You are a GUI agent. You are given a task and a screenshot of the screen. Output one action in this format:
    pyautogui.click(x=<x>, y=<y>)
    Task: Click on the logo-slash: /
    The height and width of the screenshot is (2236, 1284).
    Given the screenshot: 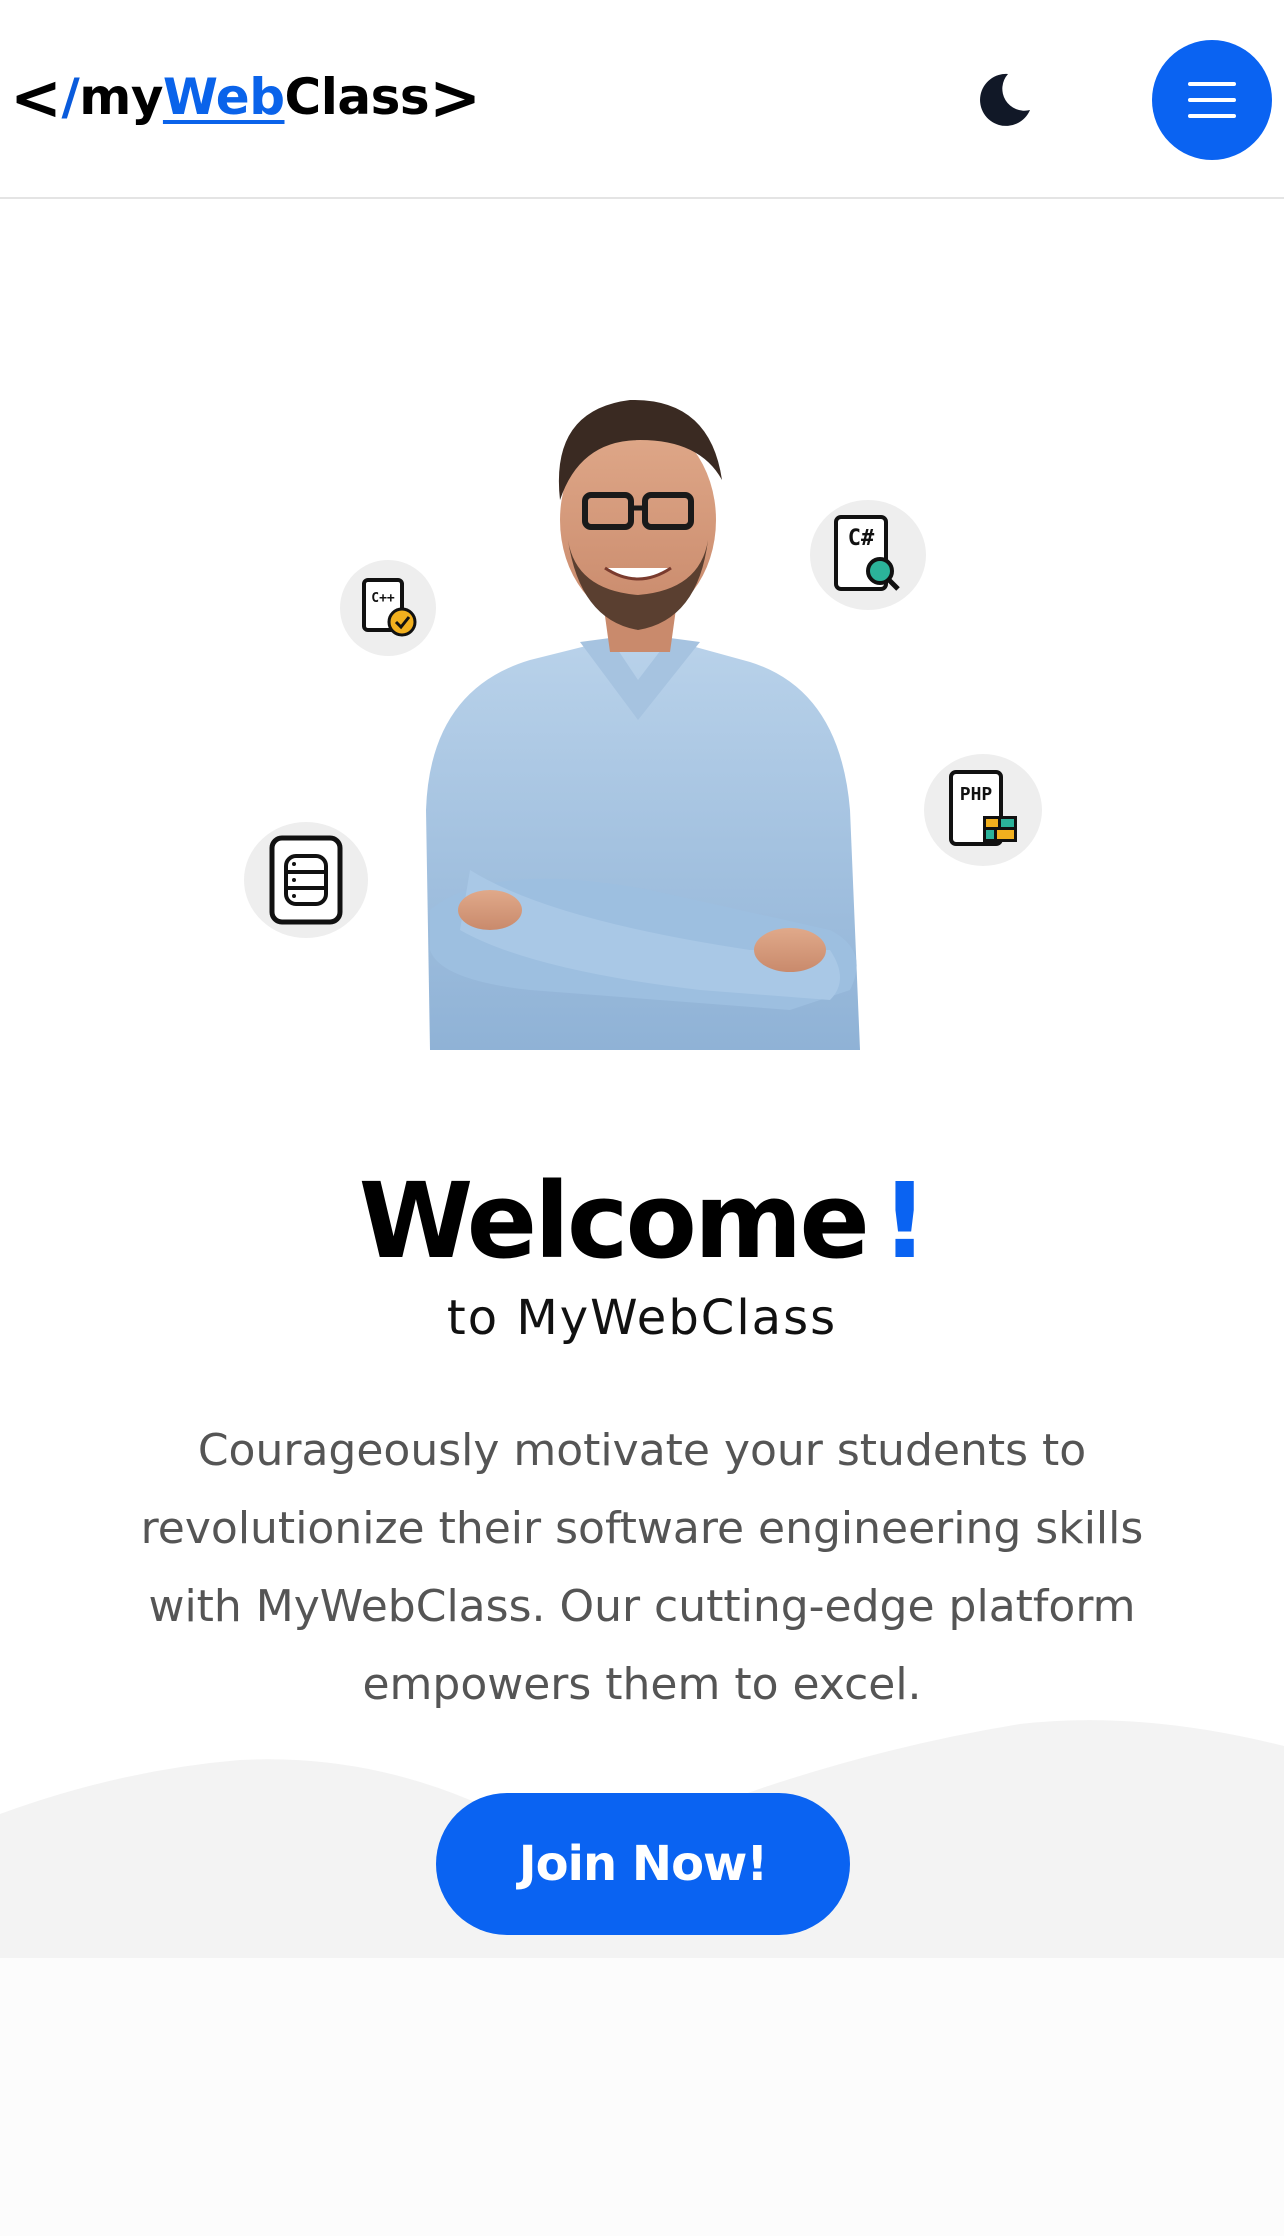 What is the action you would take?
    pyautogui.click(x=70, y=97)
    